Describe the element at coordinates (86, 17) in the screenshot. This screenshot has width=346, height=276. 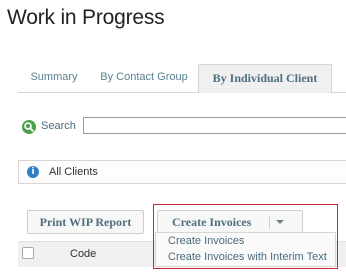
I see `page-title: Work in Progress` at that location.